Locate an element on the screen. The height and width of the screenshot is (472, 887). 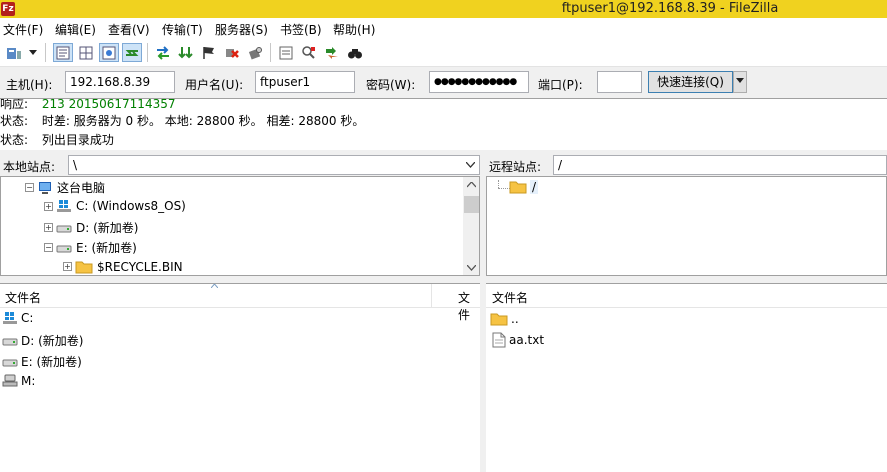
splitter is located at coordinates (443, 279).